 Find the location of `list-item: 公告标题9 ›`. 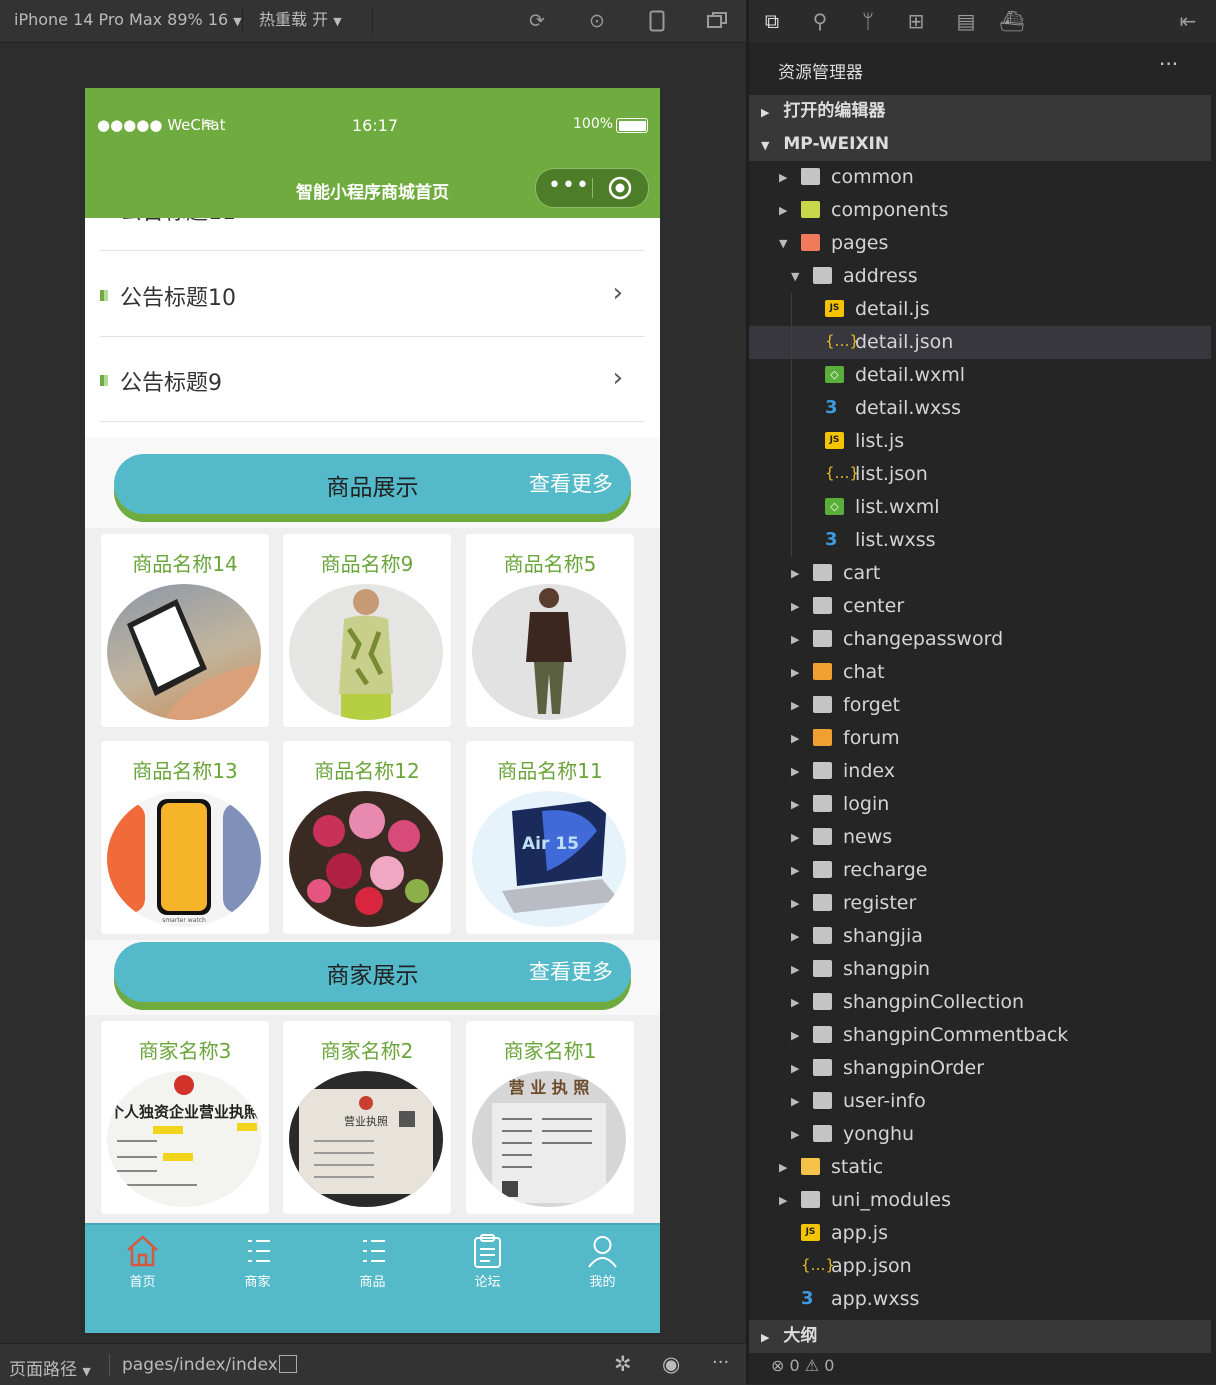

list-item: 公告标题9 › is located at coordinates (372, 379).